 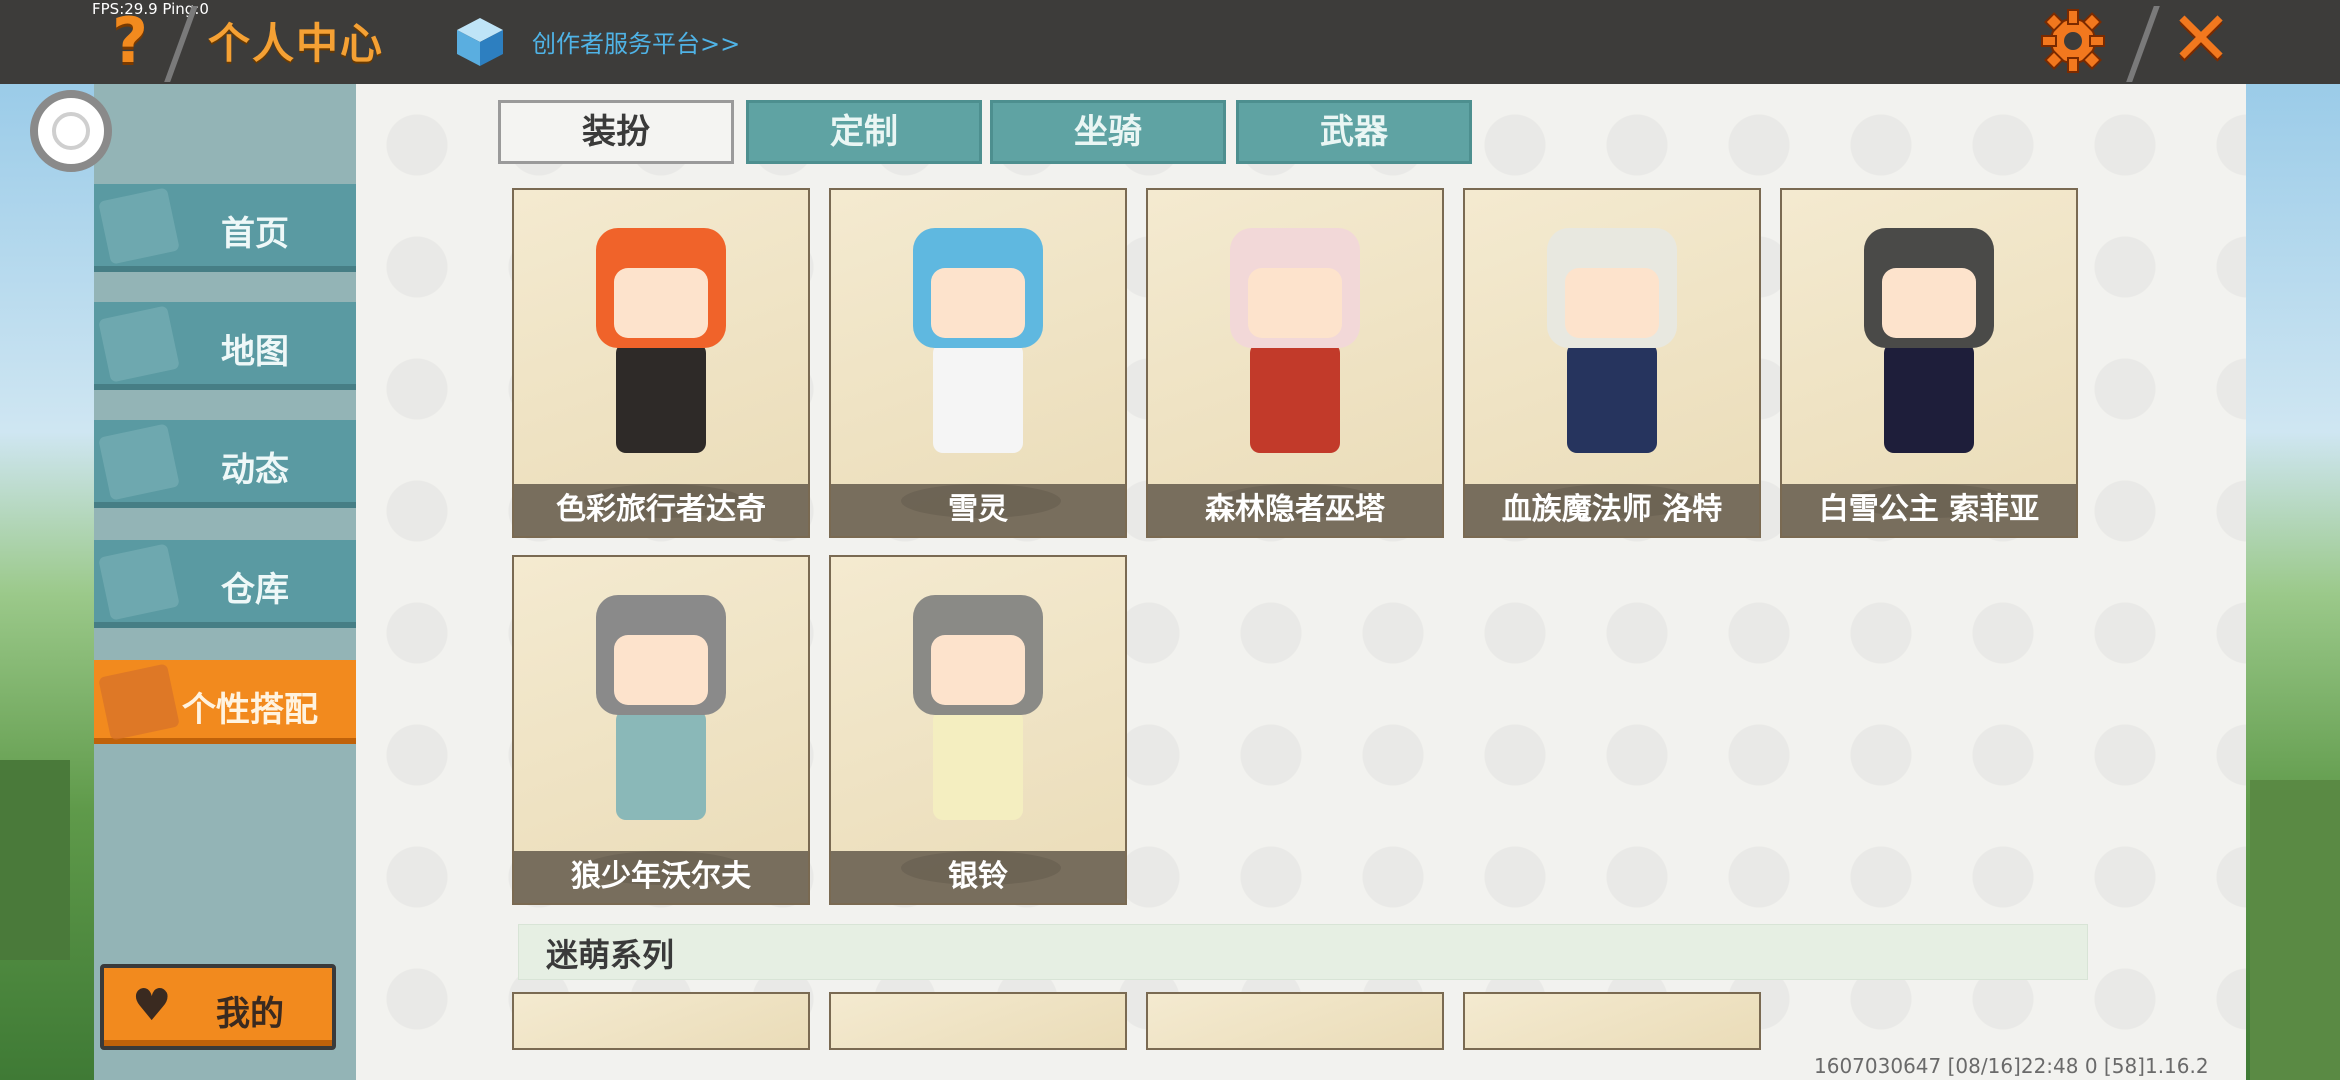 What do you see at coordinates (255, 234) in the screenshot?
I see `sidebar-item-label: 首页` at bounding box center [255, 234].